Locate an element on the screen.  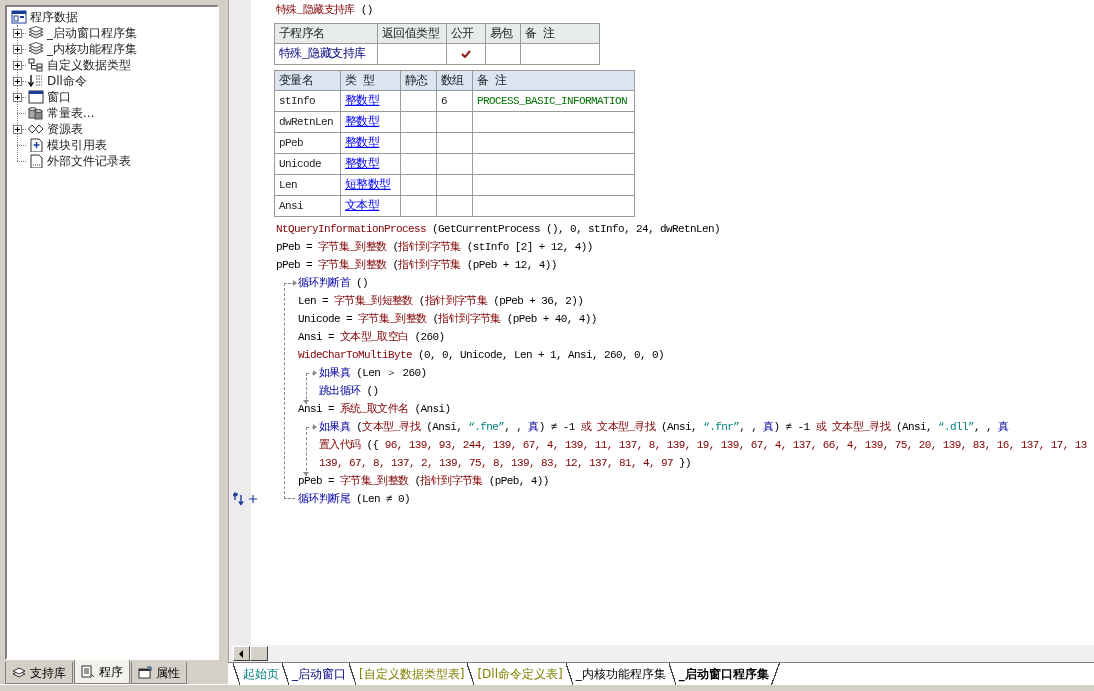
code-line: 置入代码 ({ 96, 139, 93, 244, 139, 67, 4, 139, 11, 137, 8, 139, 19, 139, 67, 4, 137, 66, 4, 139, 75, 20, 139, 83, 16, 137, 17, 13 is located at coordinates (703, 445).